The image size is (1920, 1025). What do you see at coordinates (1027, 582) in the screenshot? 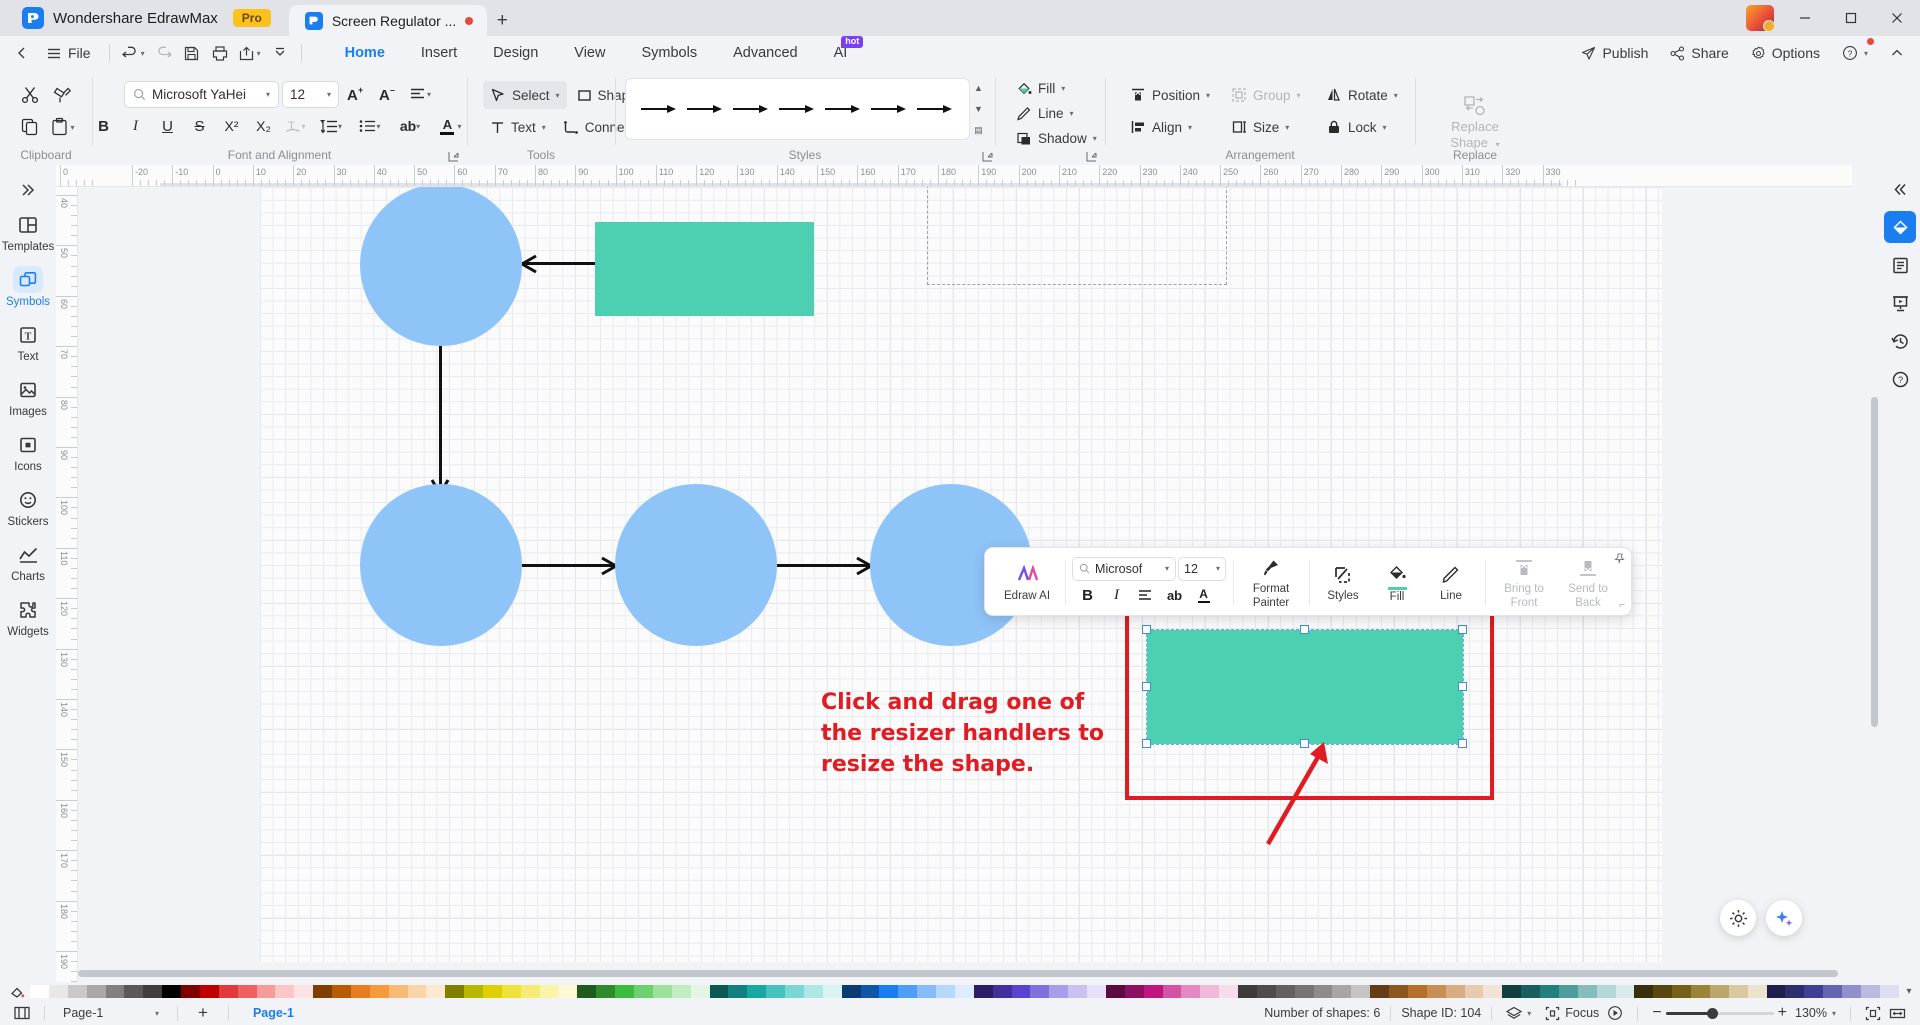
I see `edraw-ai-button: Edraw AI` at bounding box center [1027, 582].